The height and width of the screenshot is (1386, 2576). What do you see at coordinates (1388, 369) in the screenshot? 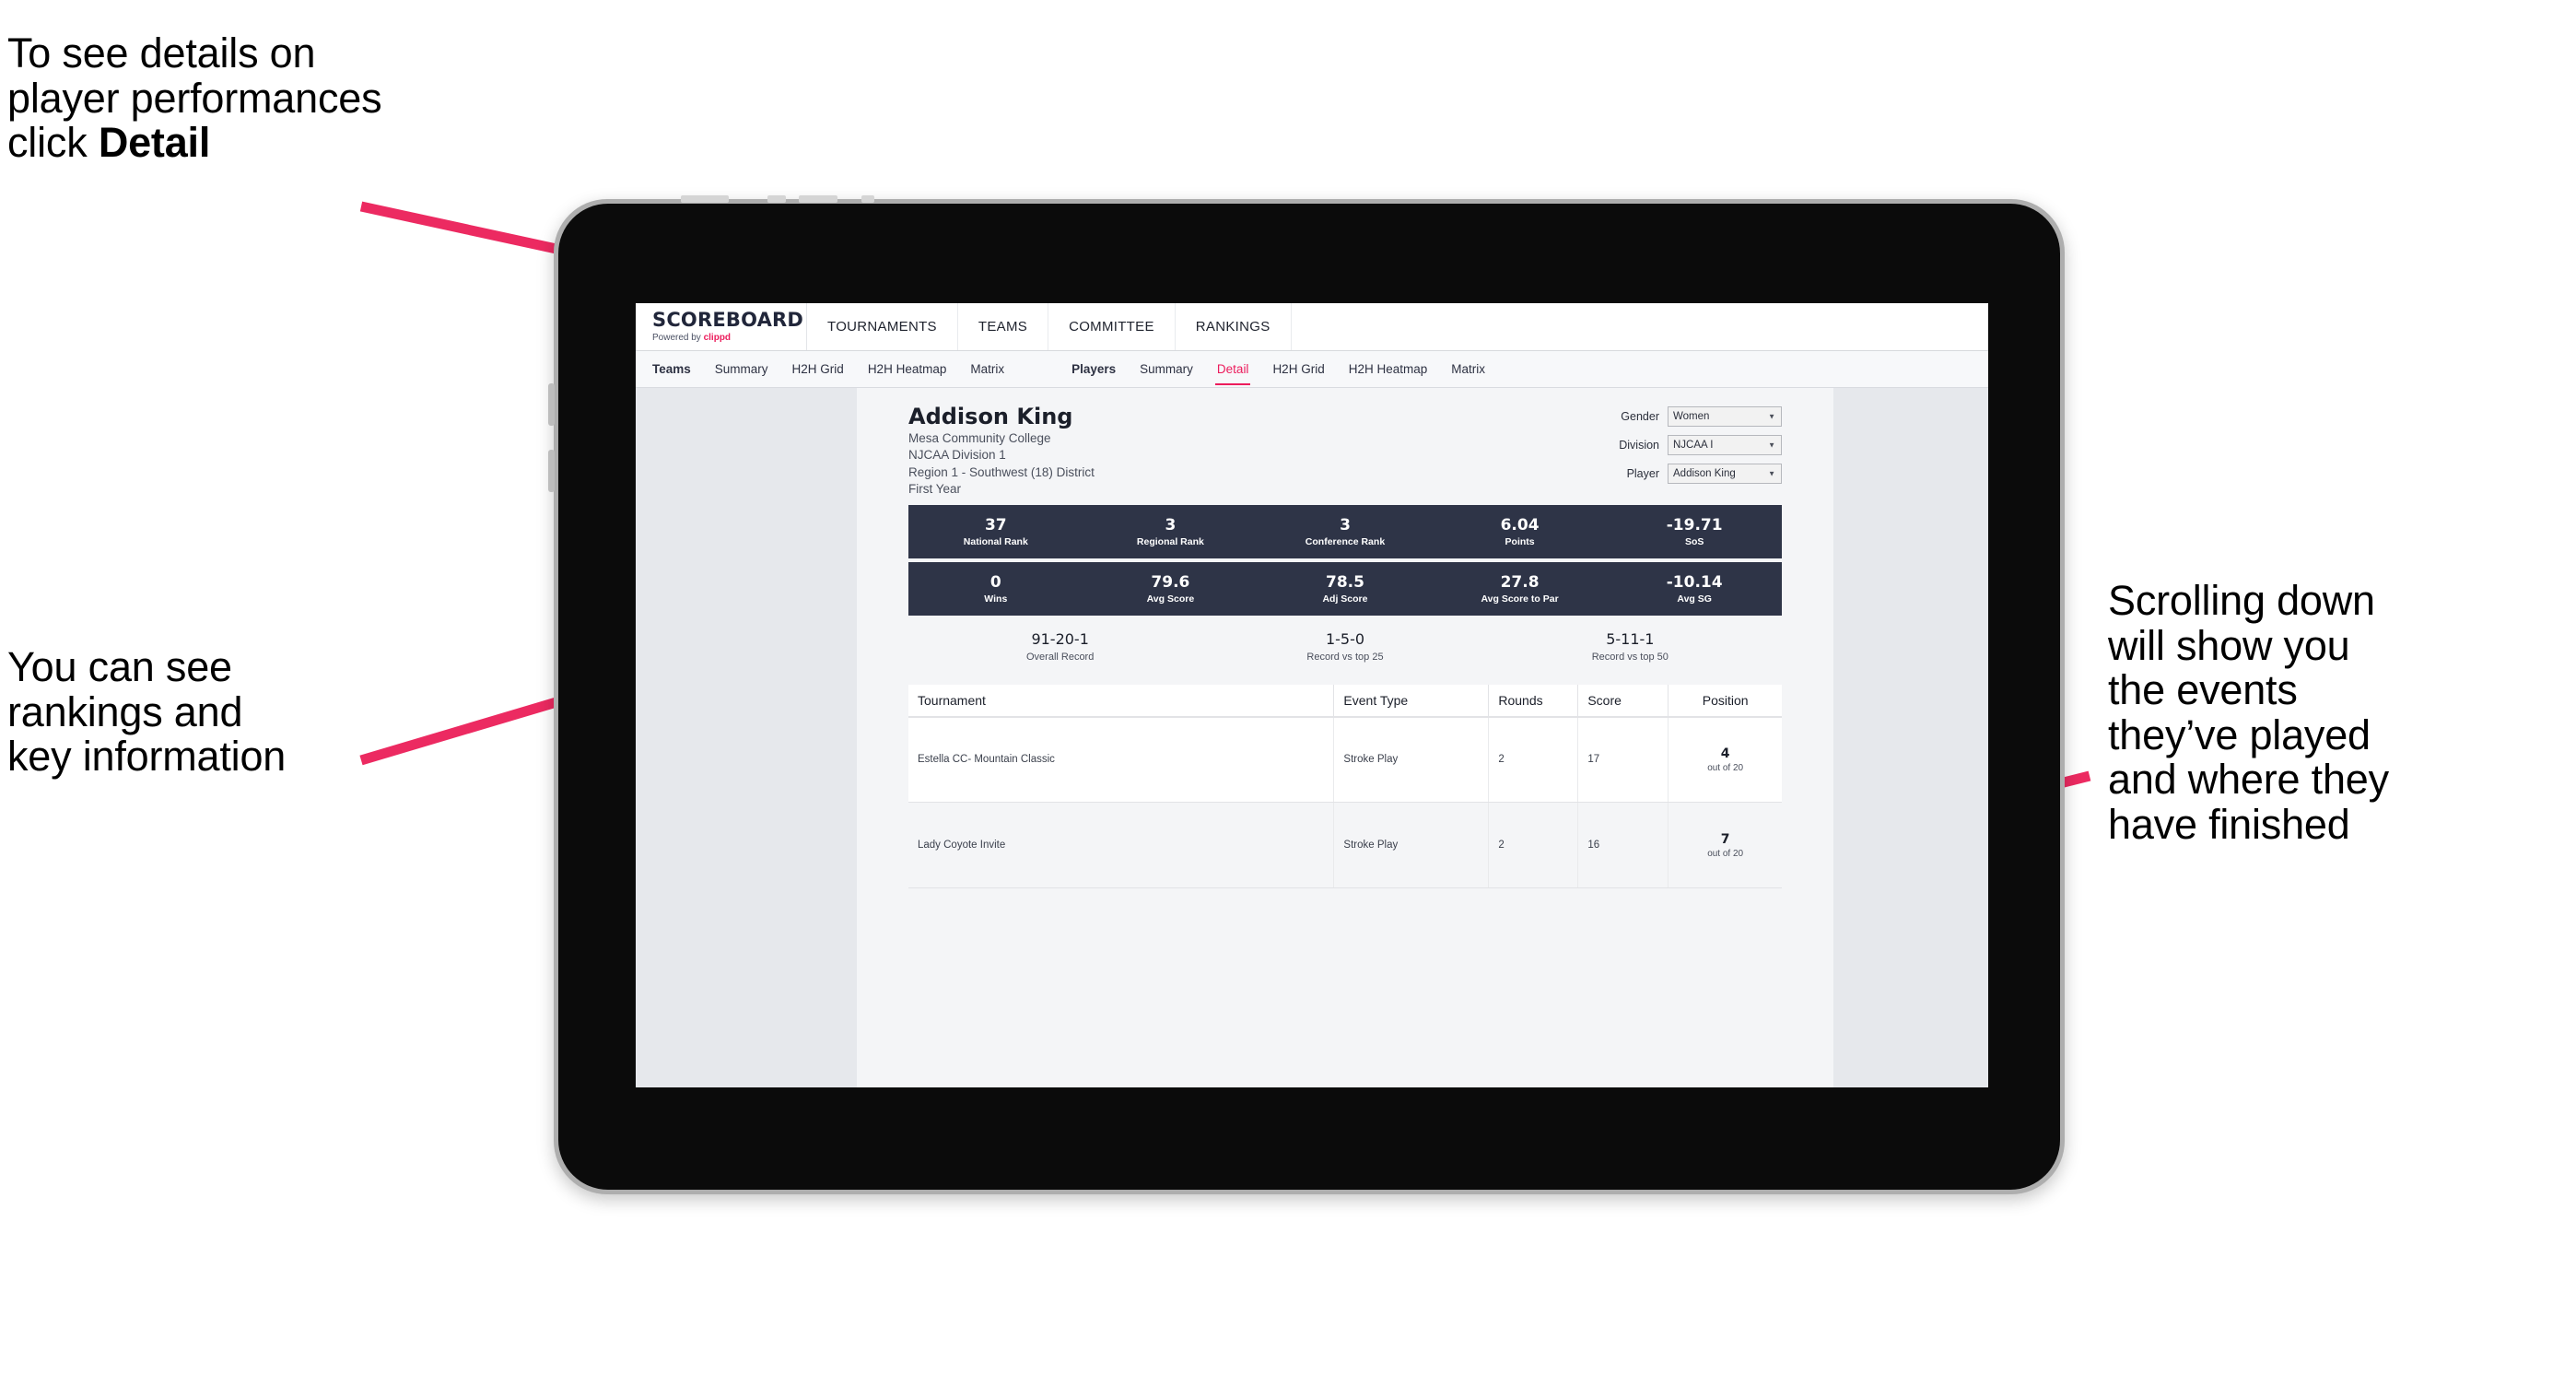
I see `tab-players-h2h-heatmap: H2H Heatmap` at bounding box center [1388, 369].